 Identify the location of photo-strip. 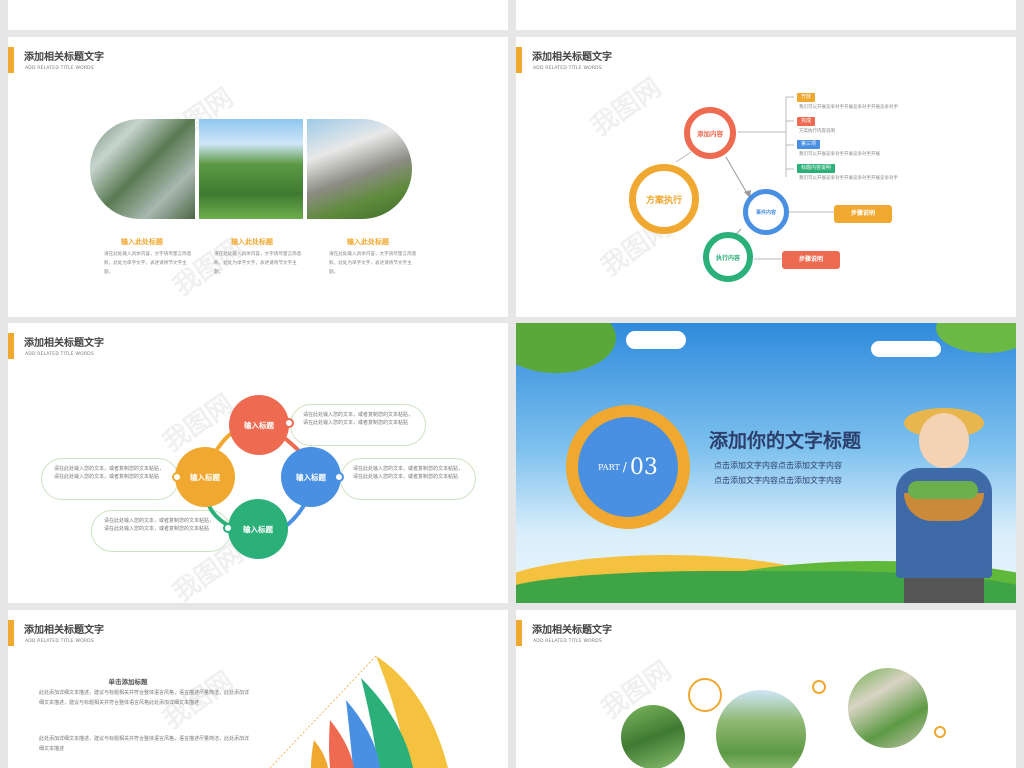
(251, 169).